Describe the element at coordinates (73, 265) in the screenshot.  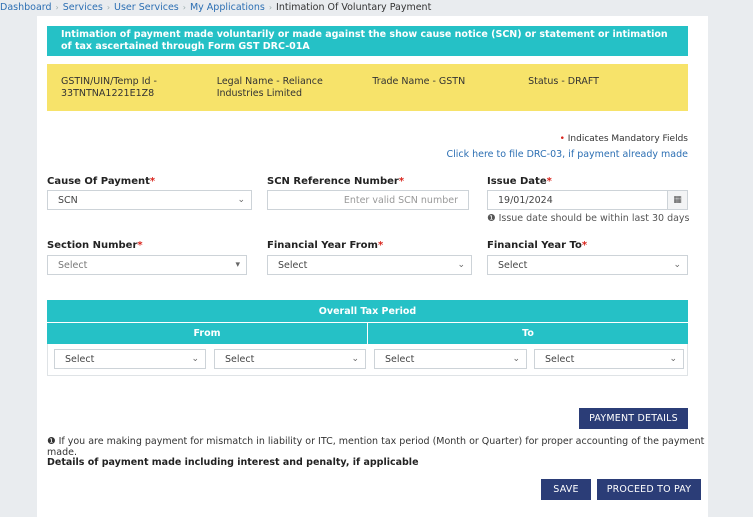
I see `section-number-value: Select` at that location.